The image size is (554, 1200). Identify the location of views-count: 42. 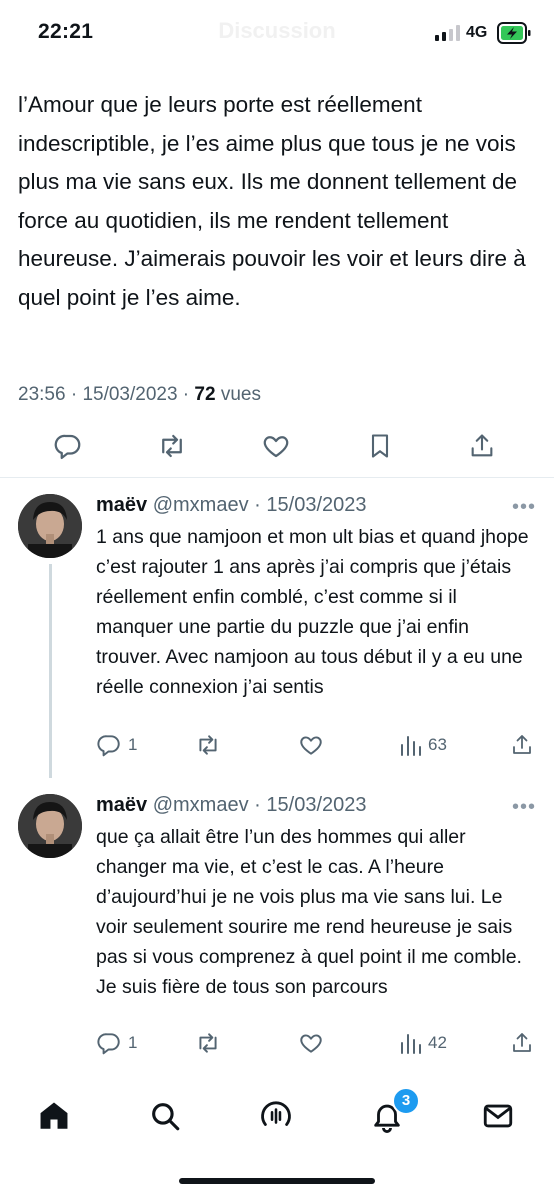
(437, 1042).